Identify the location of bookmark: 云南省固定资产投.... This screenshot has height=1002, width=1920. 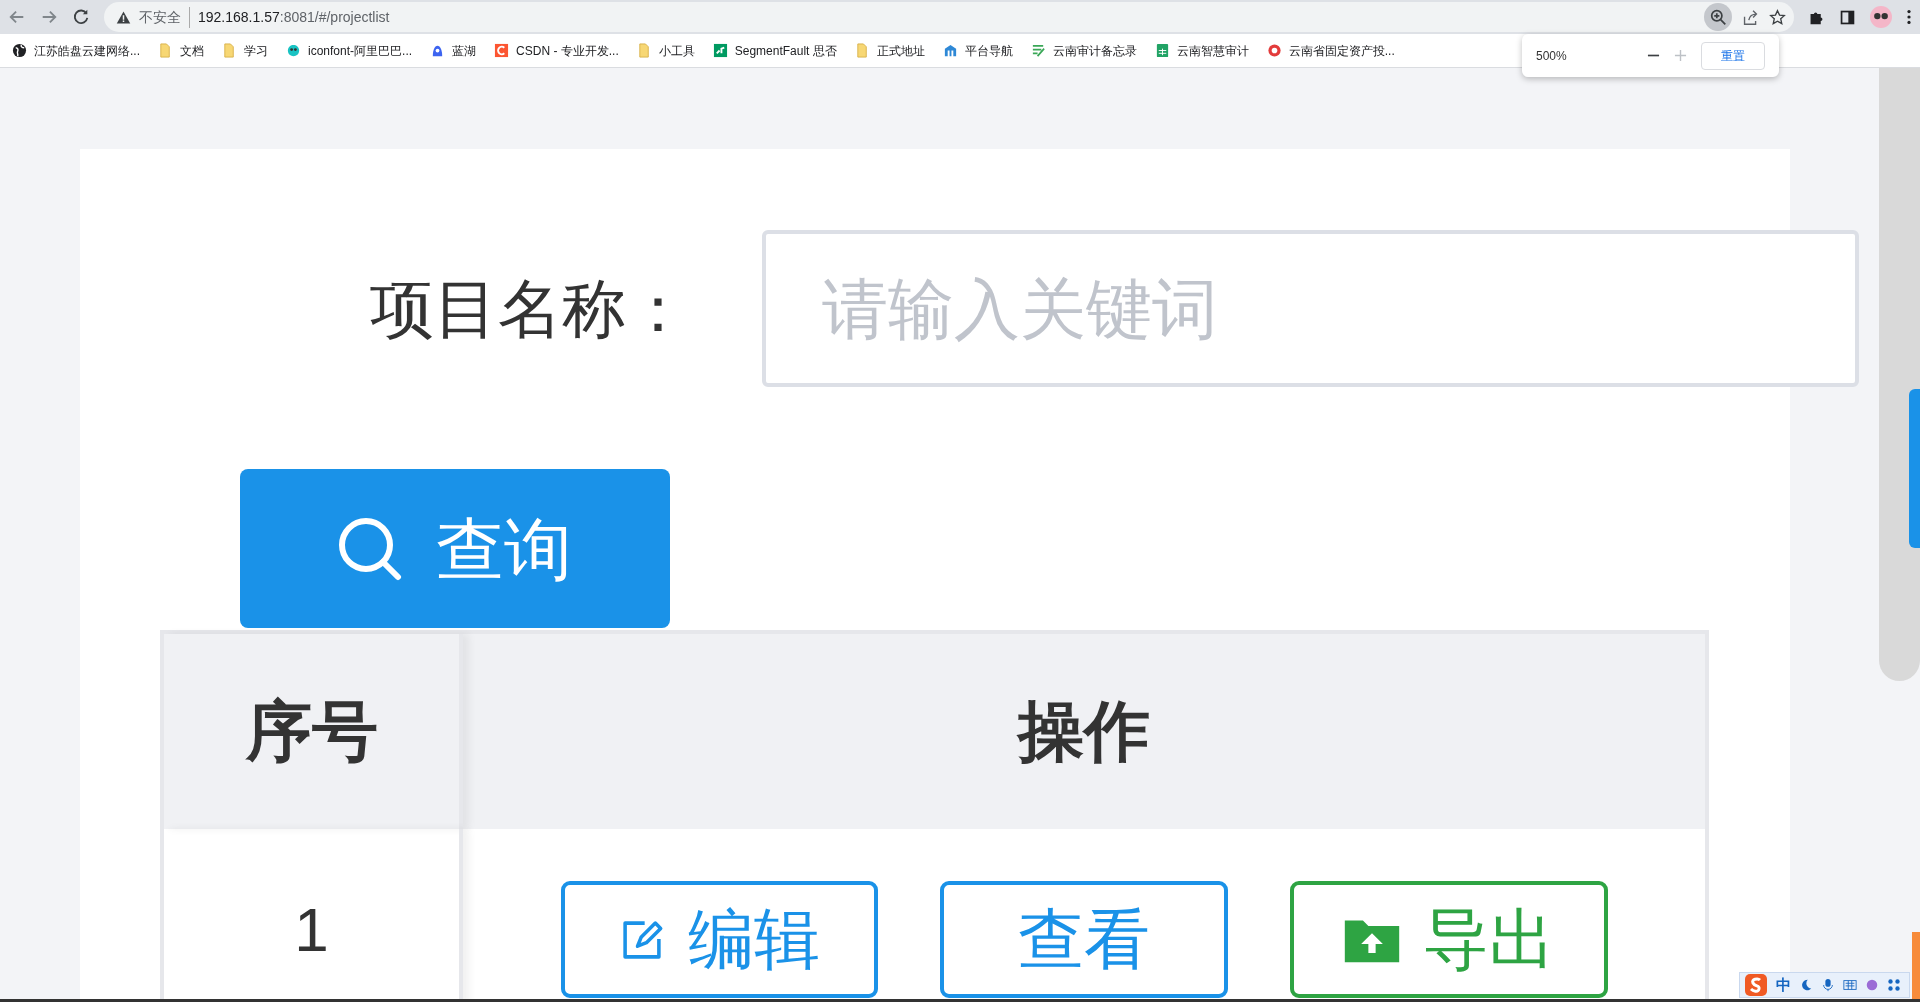
(1330, 50).